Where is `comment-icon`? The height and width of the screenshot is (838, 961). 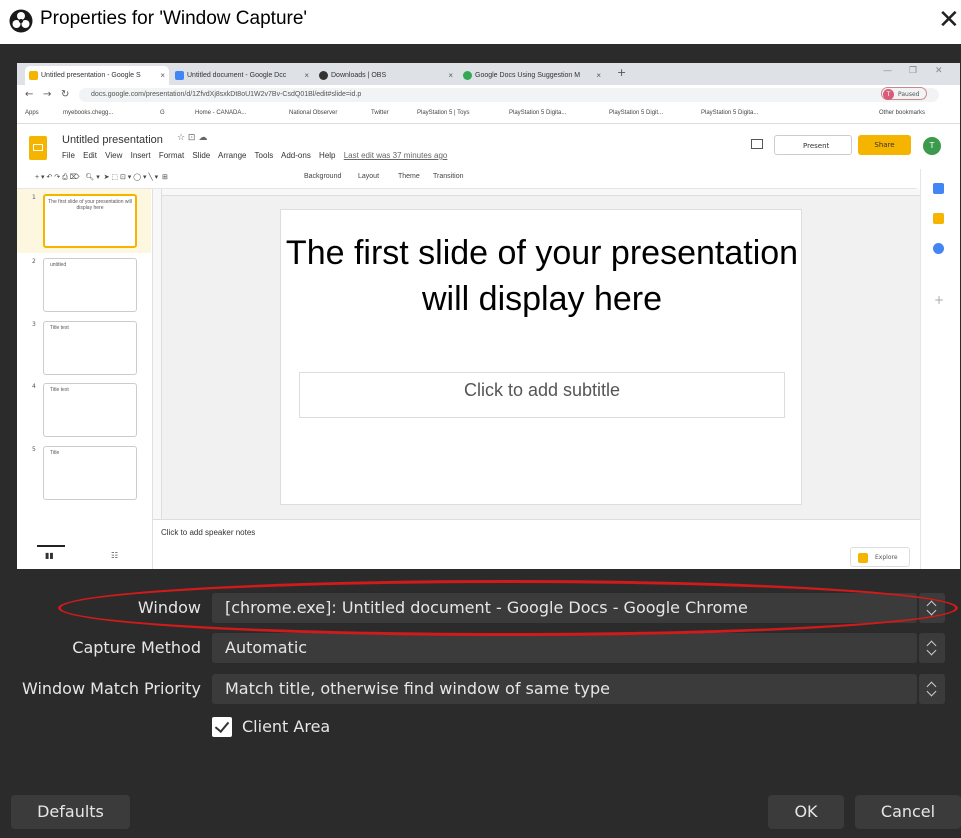 comment-icon is located at coordinates (757, 144).